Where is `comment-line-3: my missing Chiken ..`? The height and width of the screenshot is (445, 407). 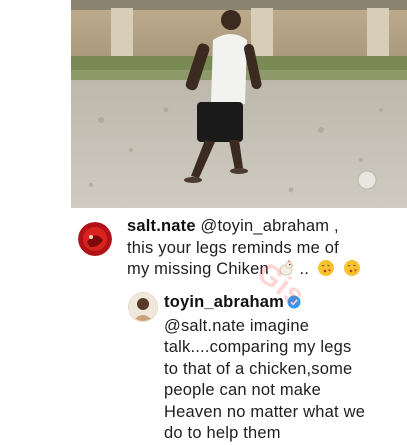 comment-line-3: my missing Chiken .. is located at coordinates (264, 271).